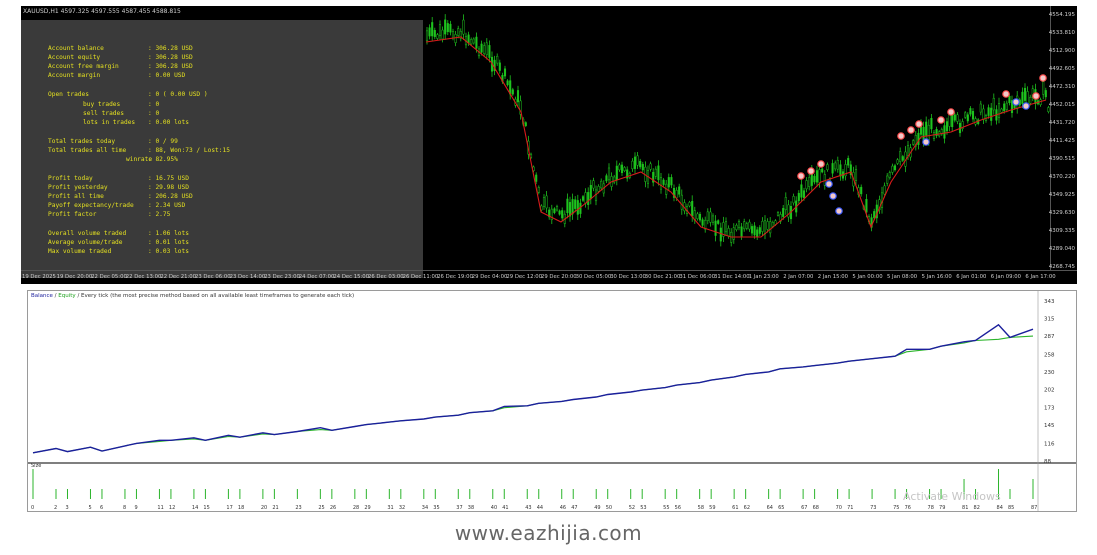 This screenshot has width=1097, height=555. I want to click on stat-row: Max volume traded: 0.03 lots, so click(118, 251).